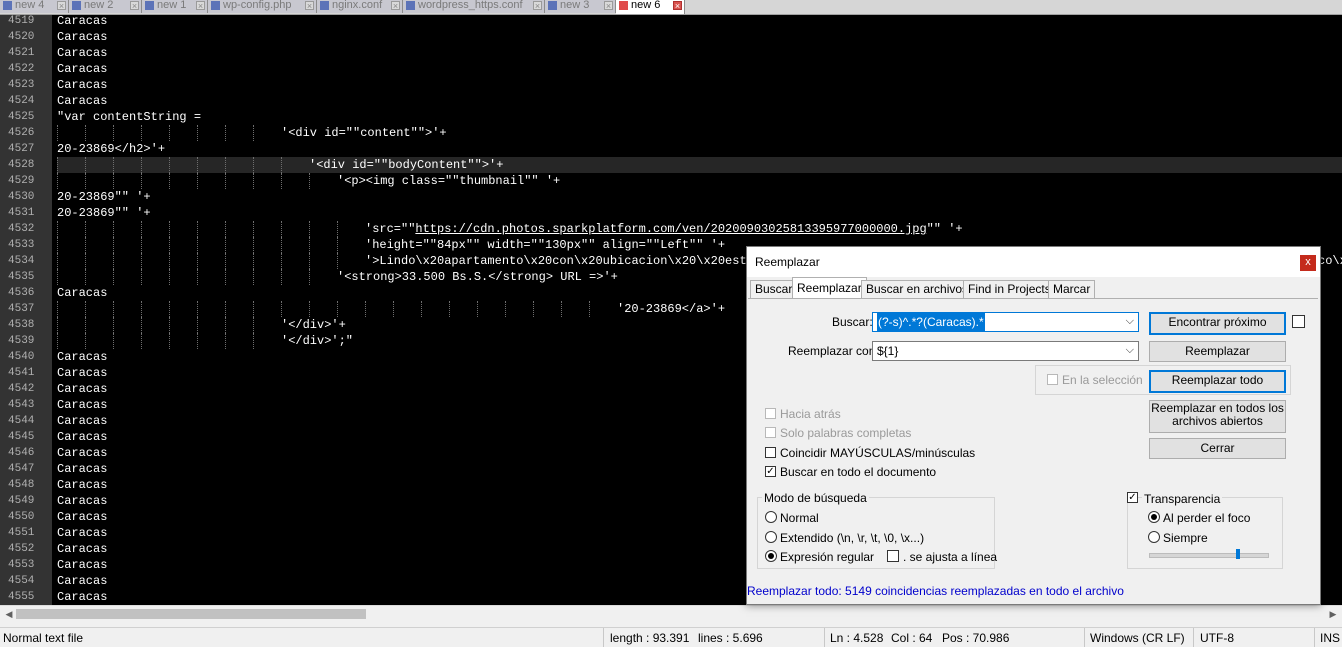 Image resolution: width=1342 pixels, height=647 pixels. I want to click on in-selection-checkbox, so click(1052, 379).